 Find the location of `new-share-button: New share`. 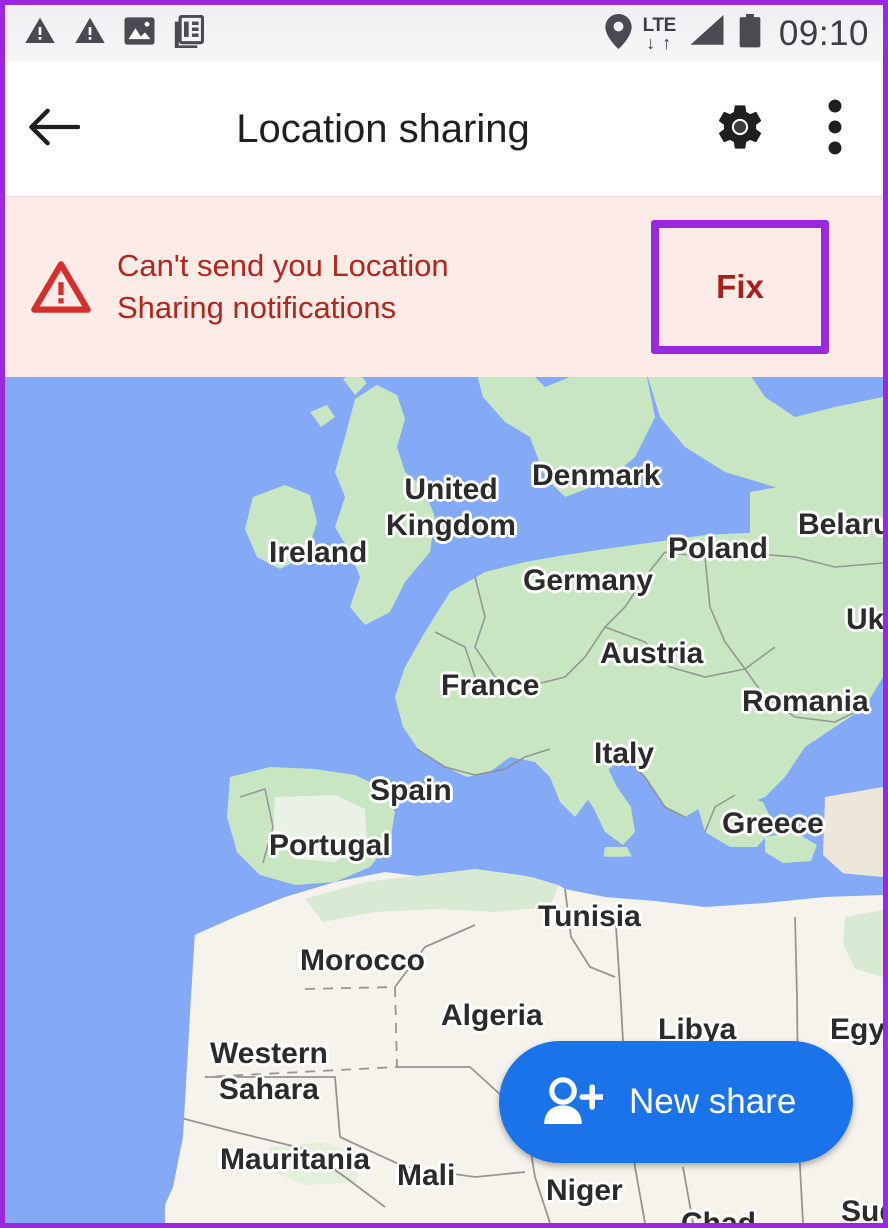

new-share-button: New share is located at coordinates (676, 1102).